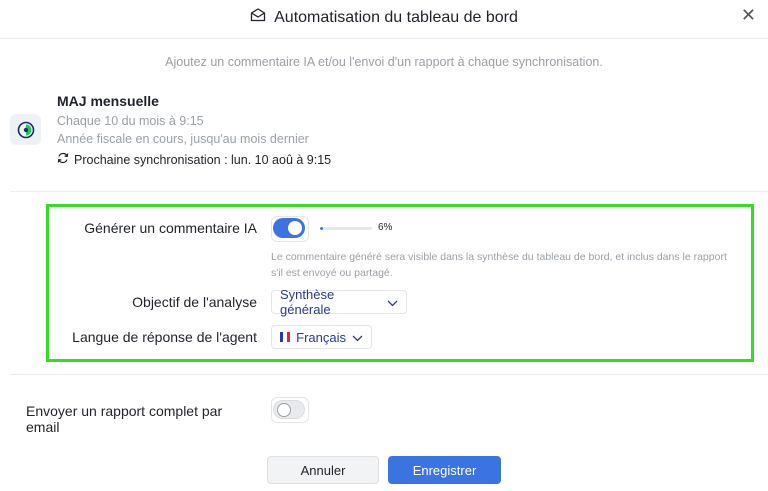  What do you see at coordinates (323, 470) in the screenshot?
I see `cancel-button: Annuler` at bounding box center [323, 470].